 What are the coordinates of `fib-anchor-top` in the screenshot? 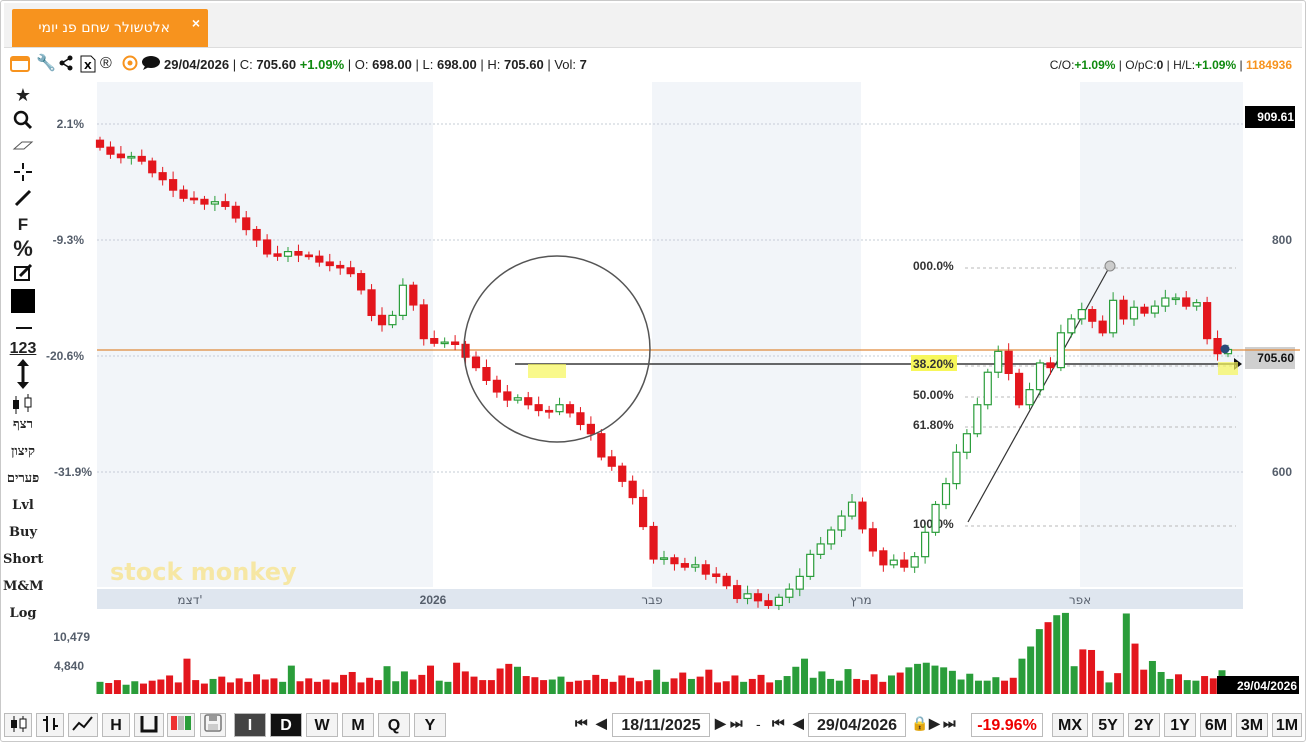 It's located at (1110, 266).